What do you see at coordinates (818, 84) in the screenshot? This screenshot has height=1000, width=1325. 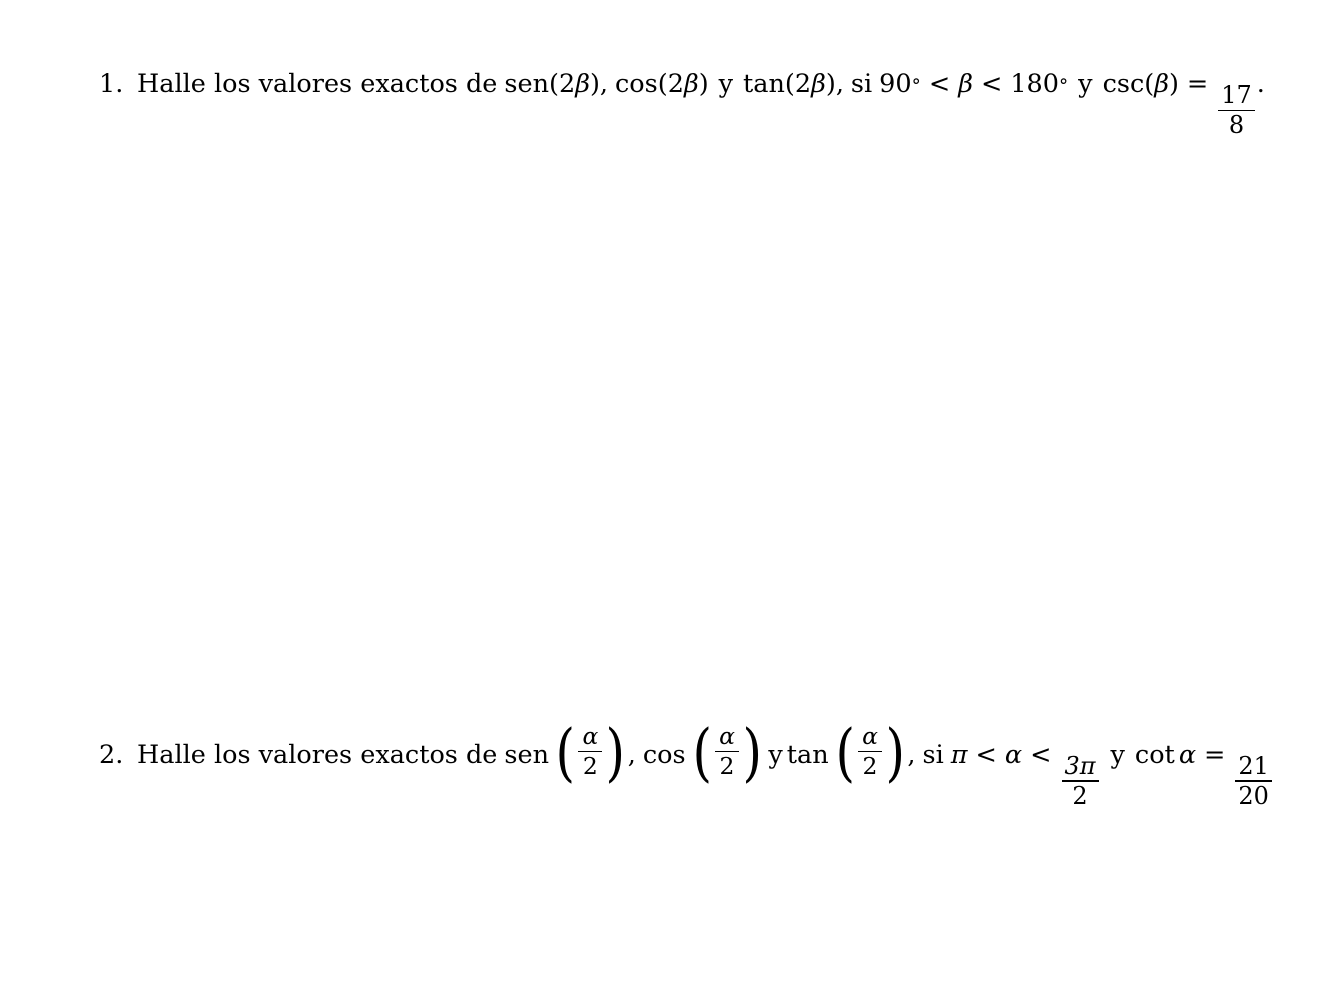 I see `problem-1-arg3-variable: β` at bounding box center [818, 84].